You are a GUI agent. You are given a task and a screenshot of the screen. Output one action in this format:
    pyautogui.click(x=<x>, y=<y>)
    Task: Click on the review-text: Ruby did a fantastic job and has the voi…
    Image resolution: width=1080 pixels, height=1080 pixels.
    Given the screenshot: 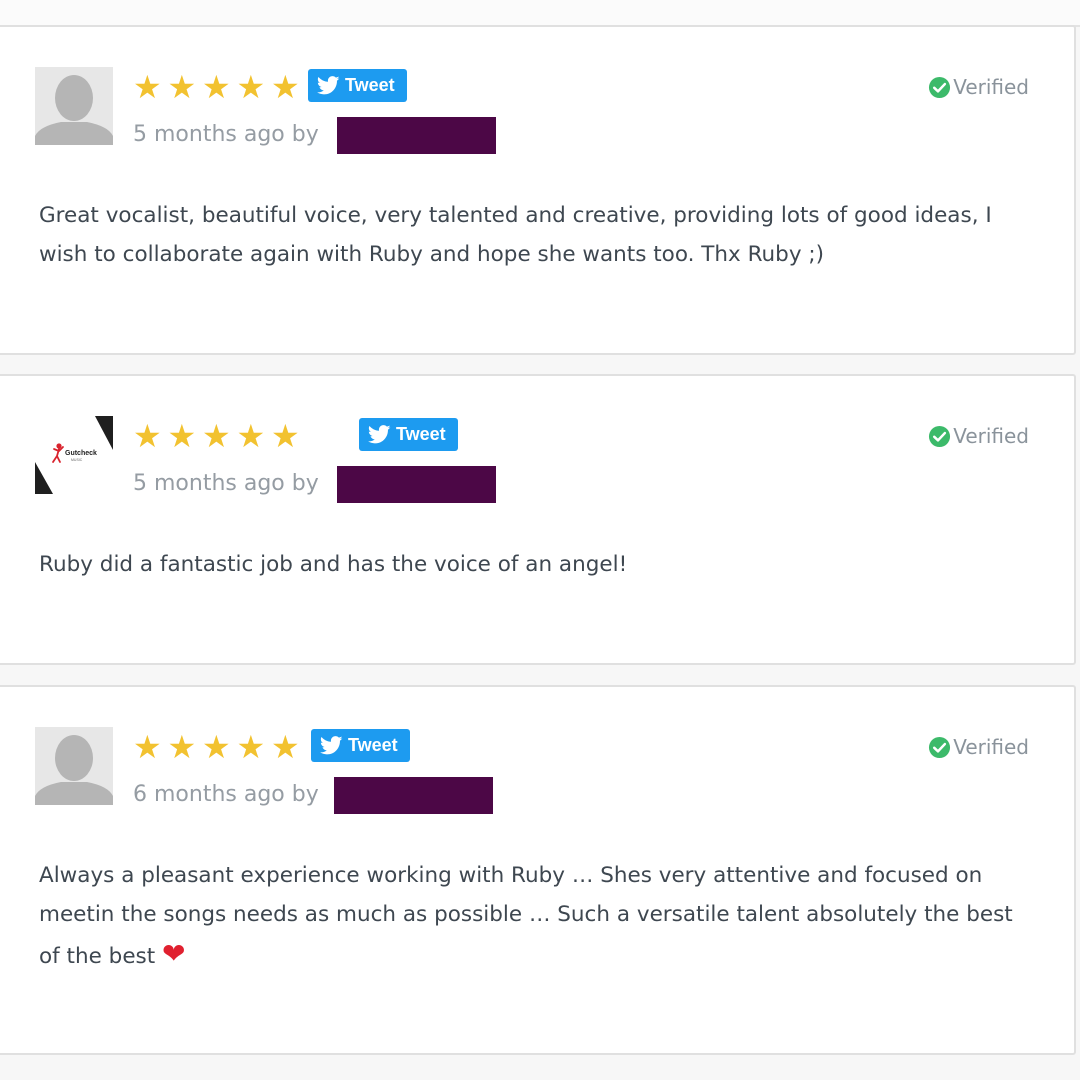 What is the action you would take?
    pyautogui.click(x=333, y=564)
    